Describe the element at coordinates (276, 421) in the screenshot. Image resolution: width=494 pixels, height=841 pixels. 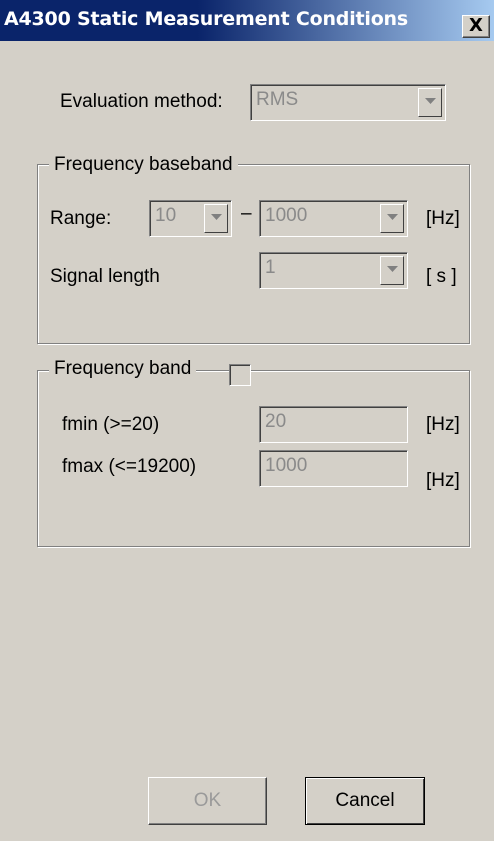
I see `fmin-value: 20` at that location.